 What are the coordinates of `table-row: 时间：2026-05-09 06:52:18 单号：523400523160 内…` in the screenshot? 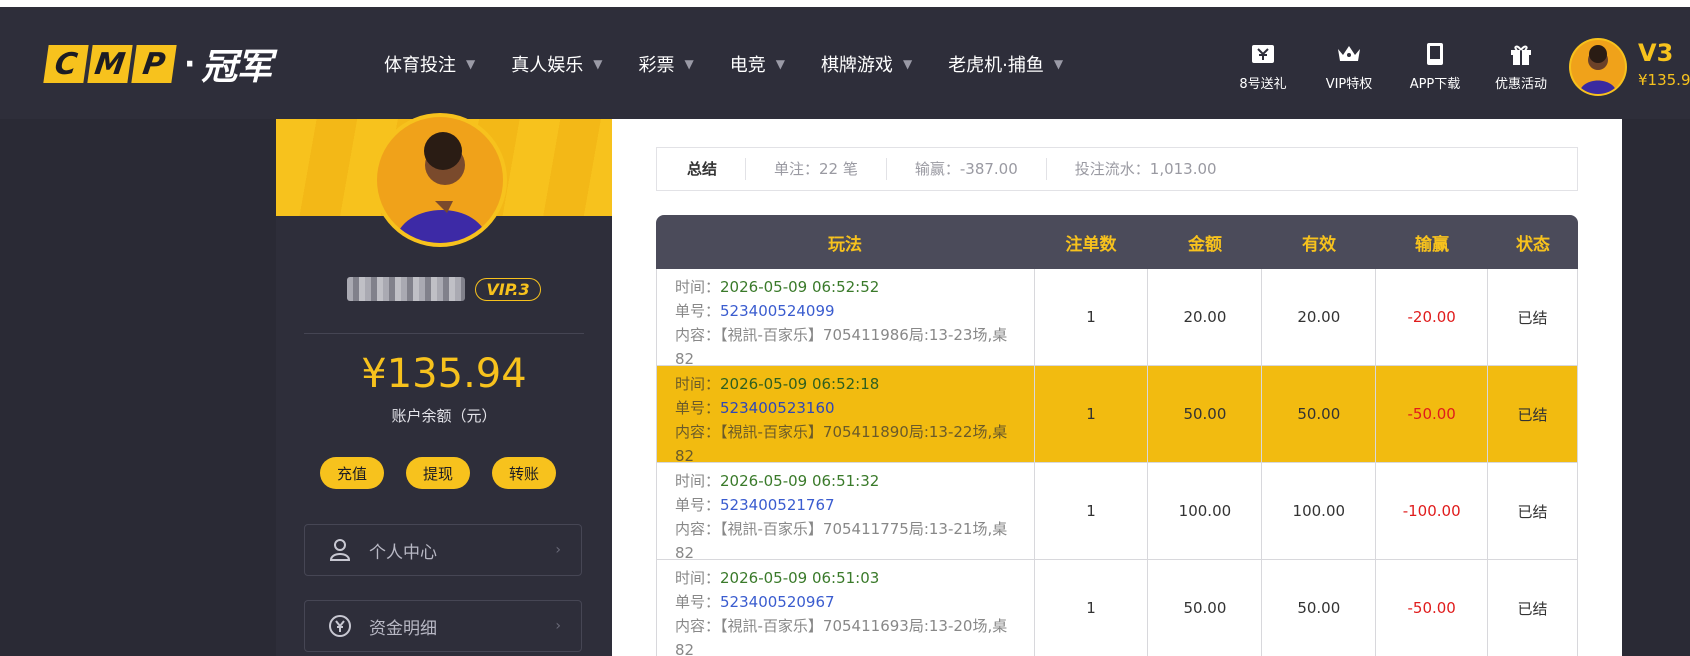 It's located at (1117, 415).